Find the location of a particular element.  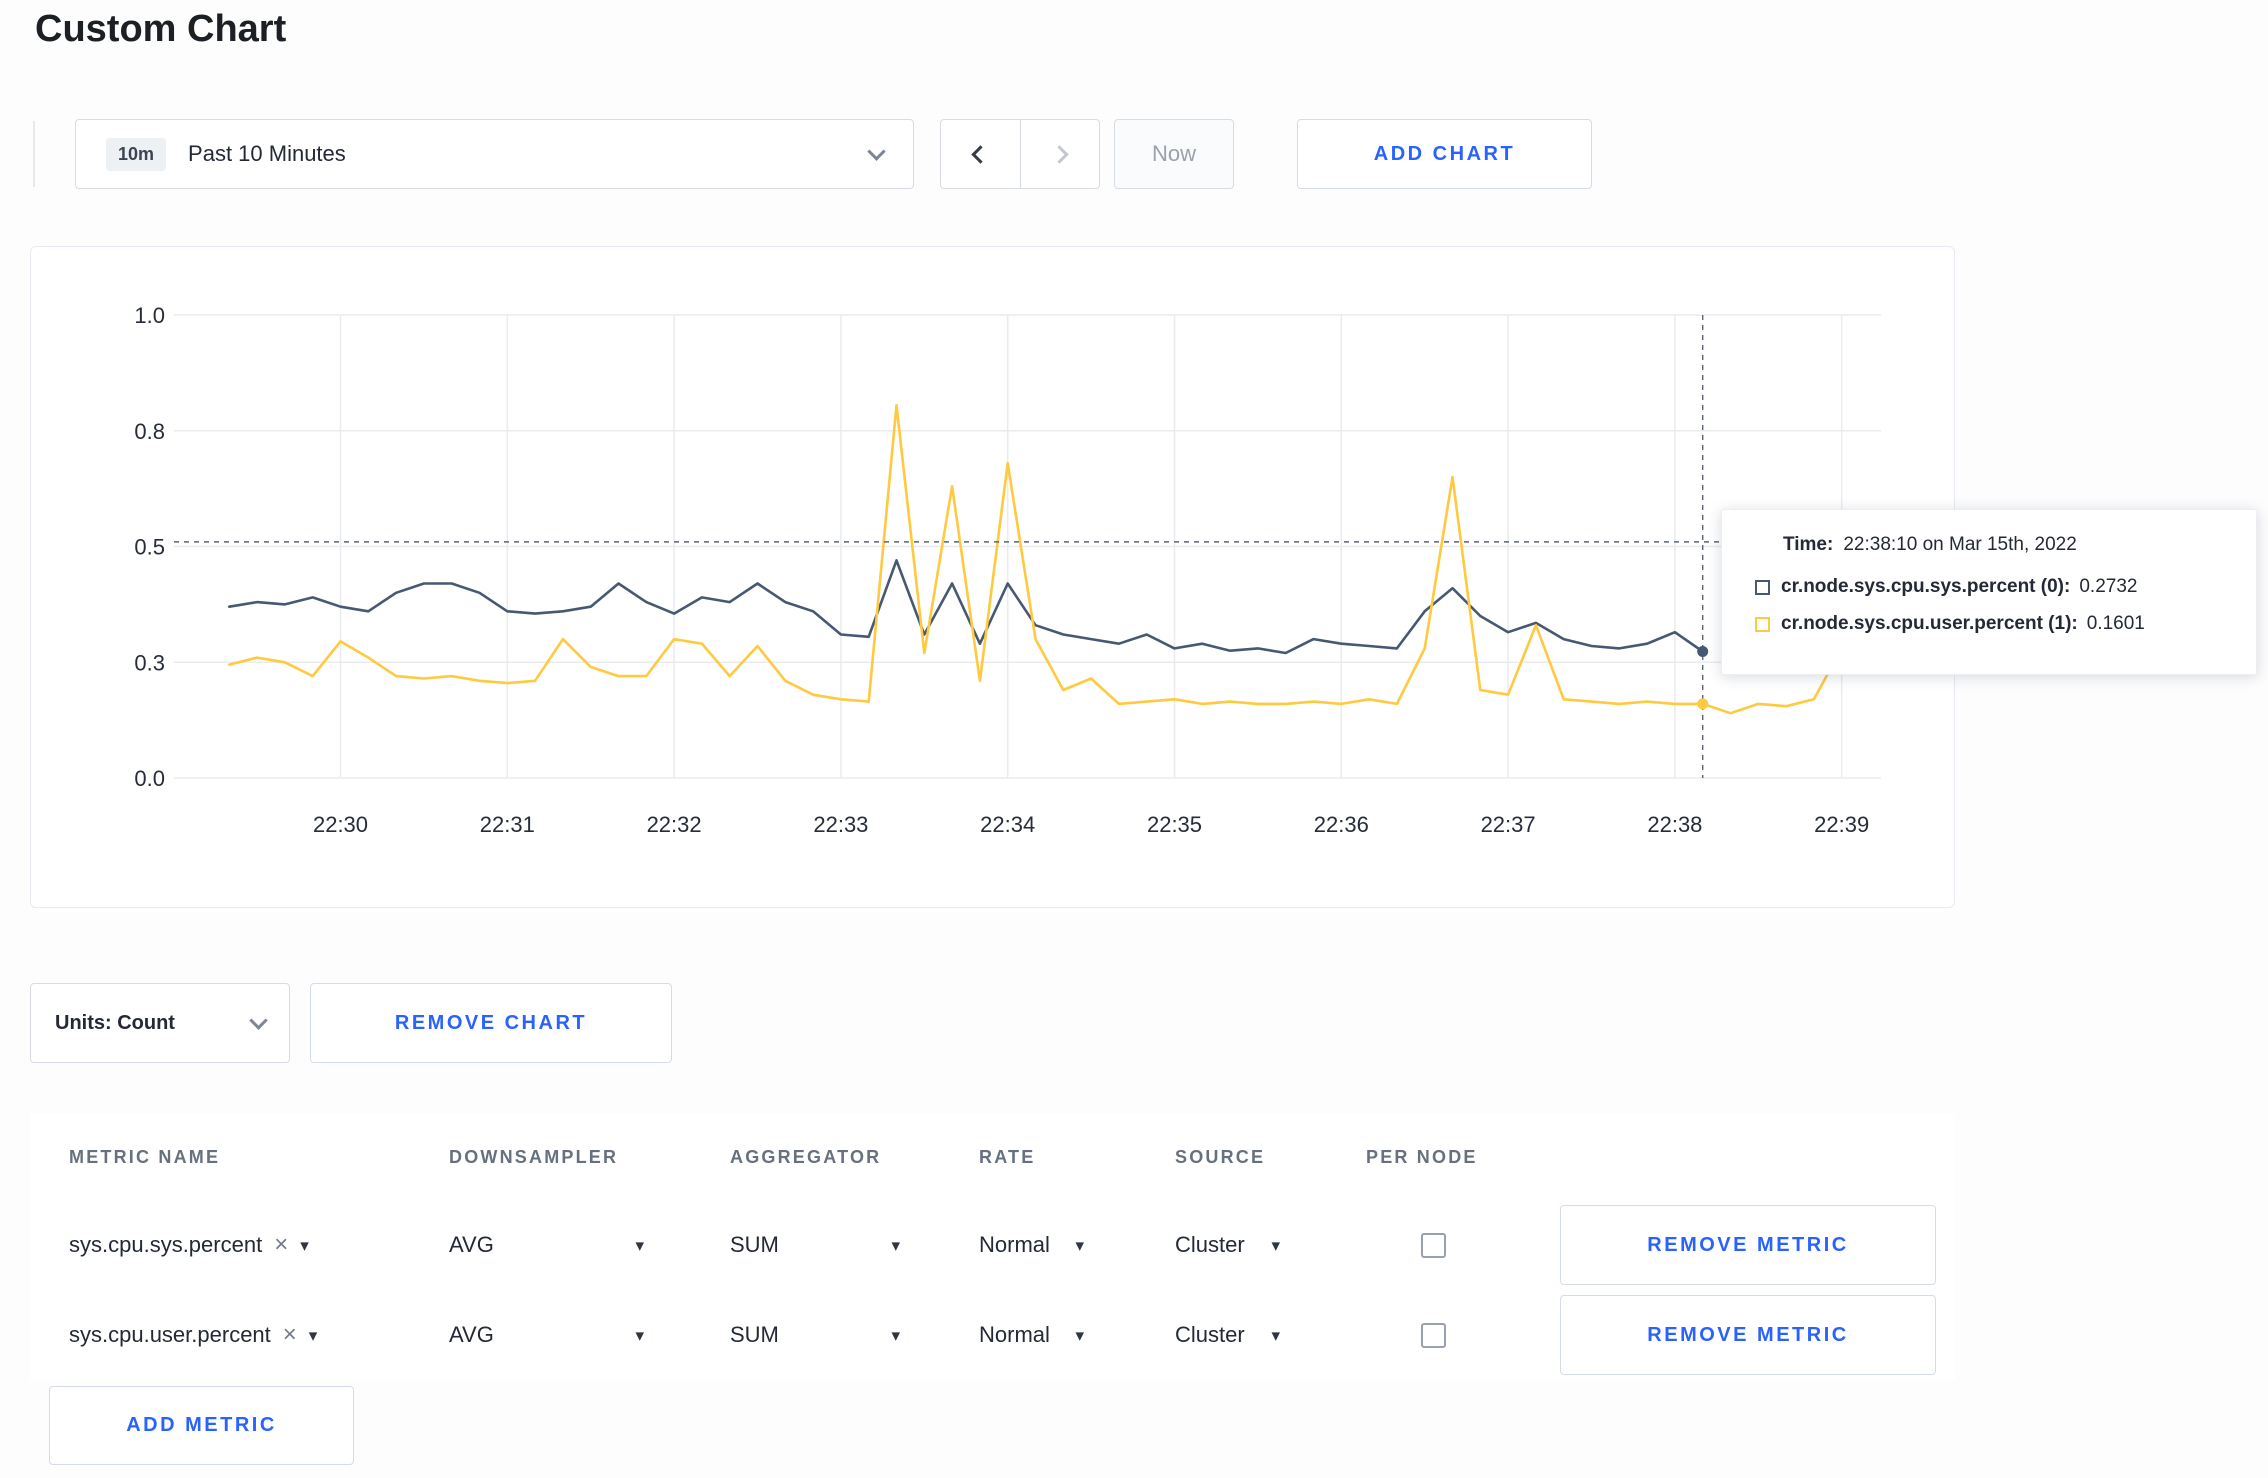

tooltip-entry-sys: cr.node.sys.cpu.sys.percent (0): 0.2732 is located at coordinates (2005, 587).